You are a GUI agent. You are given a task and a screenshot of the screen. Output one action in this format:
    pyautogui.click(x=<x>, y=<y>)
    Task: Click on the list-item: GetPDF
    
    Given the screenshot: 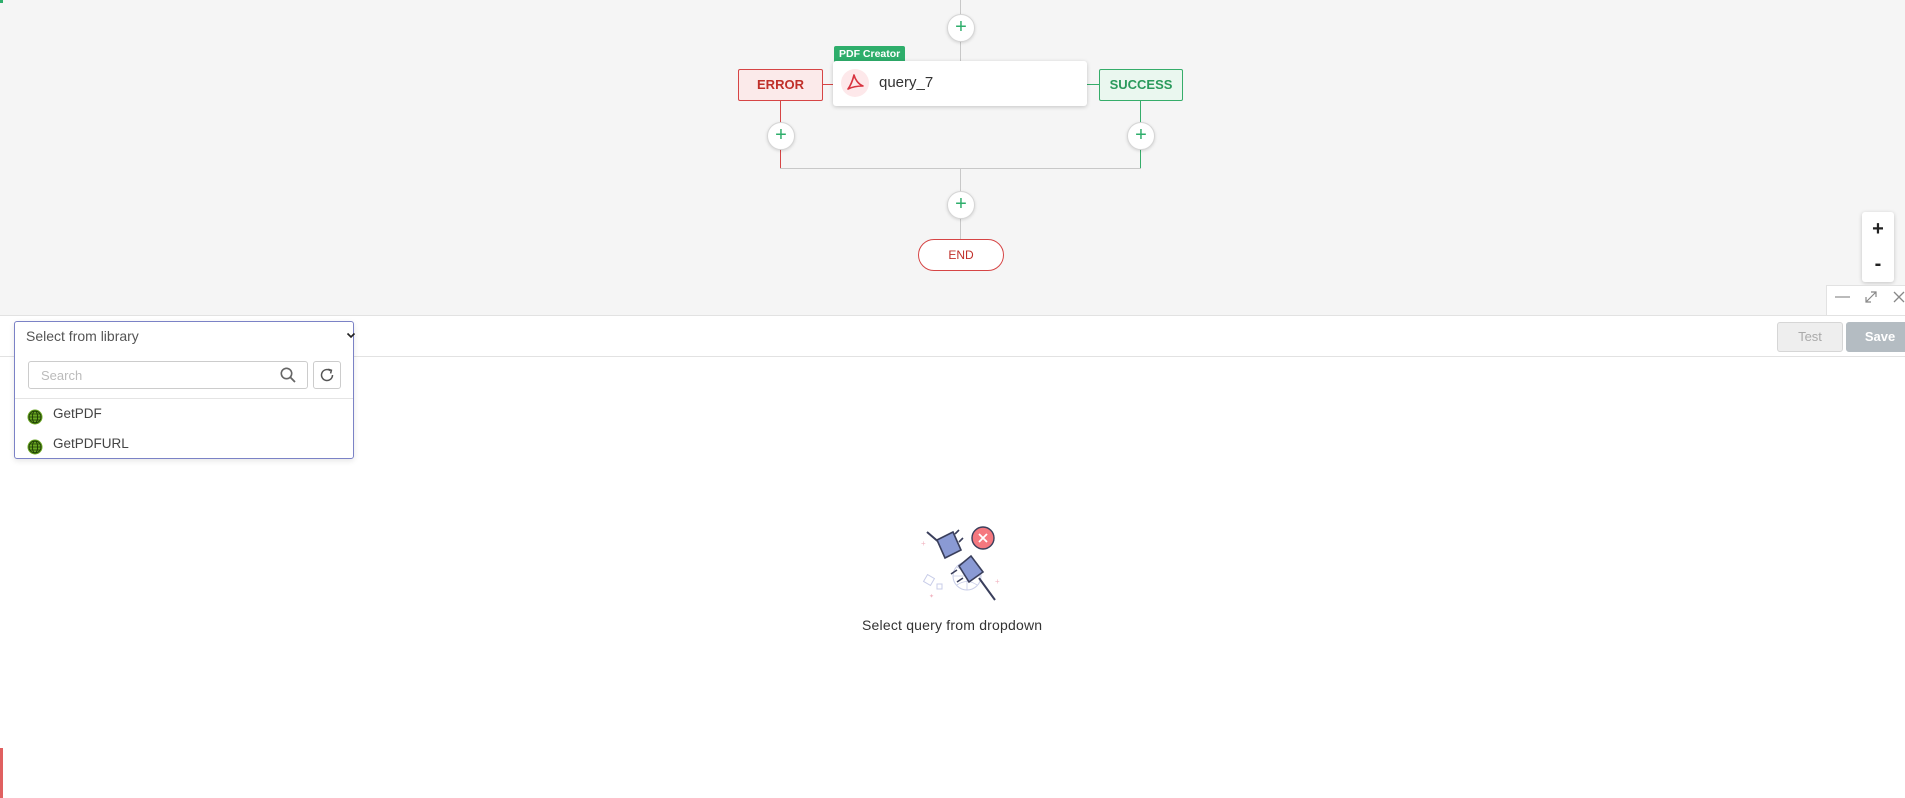 What is the action you would take?
    pyautogui.click(x=184, y=414)
    